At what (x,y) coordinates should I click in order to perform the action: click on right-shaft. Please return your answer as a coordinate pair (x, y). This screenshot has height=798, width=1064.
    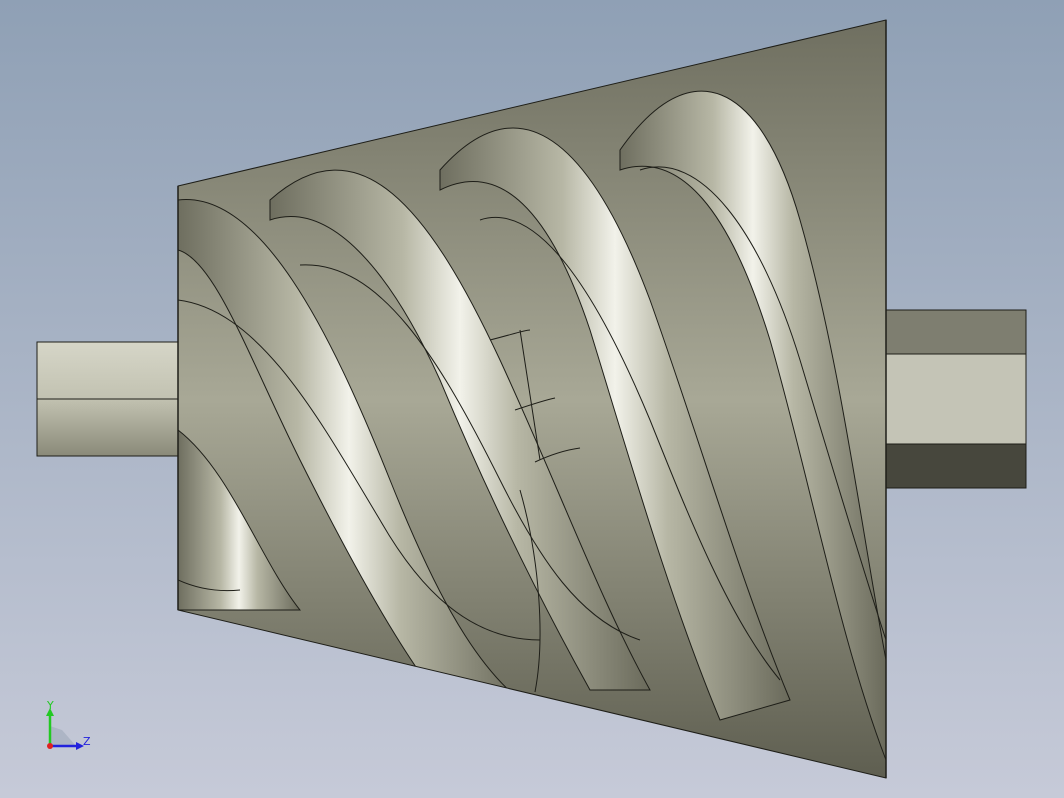
    Looking at the image, I should click on (955, 399).